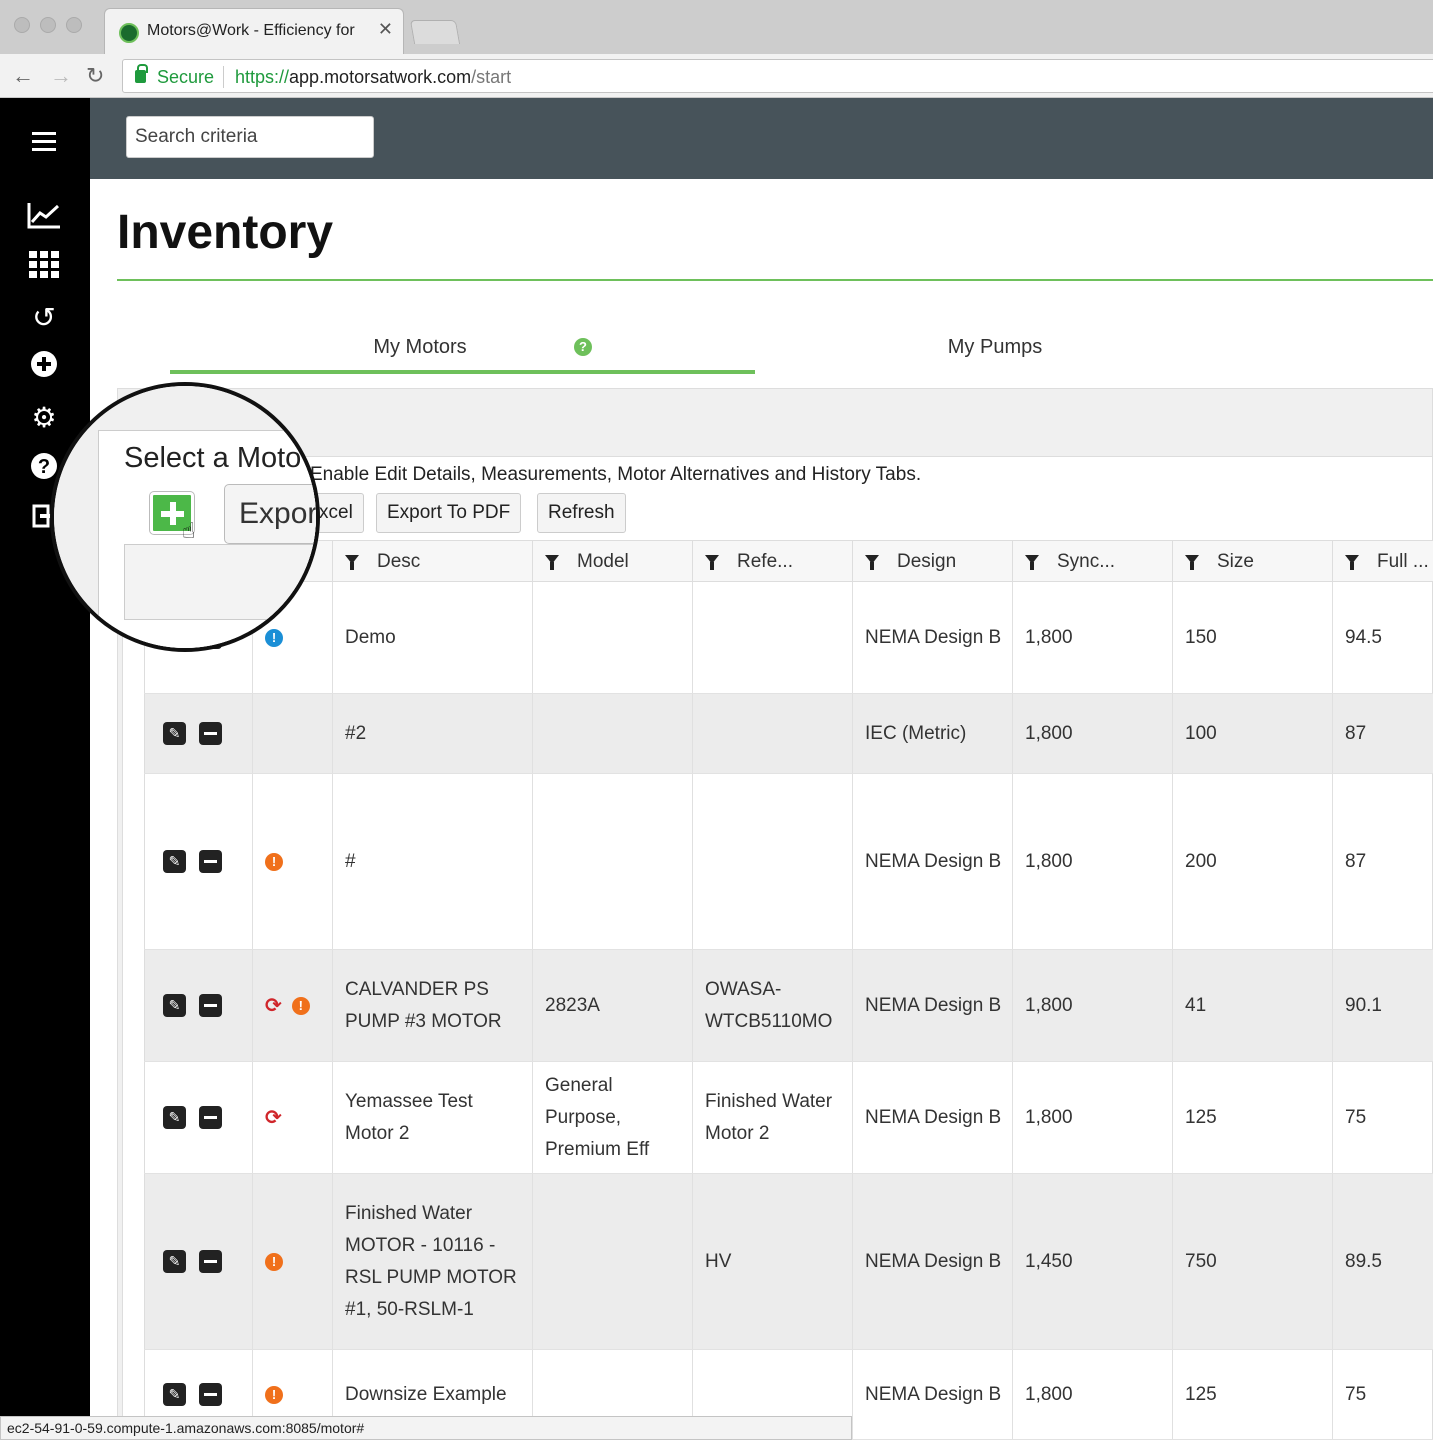  What do you see at coordinates (1356, 861) in the screenshot?
I see `cell-text: 87` at bounding box center [1356, 861].